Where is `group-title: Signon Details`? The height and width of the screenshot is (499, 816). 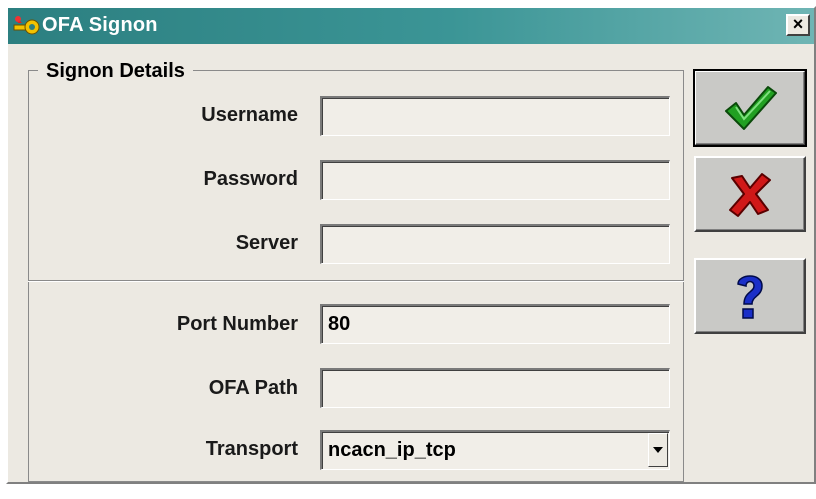 group-title: Signon Details is located at coordinates (115, 71).